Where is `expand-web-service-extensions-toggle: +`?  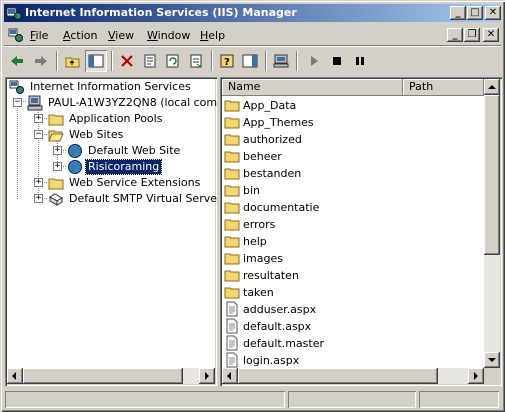 expand-web-service-extensions-toggle: + is located at coordinates (38, 182).